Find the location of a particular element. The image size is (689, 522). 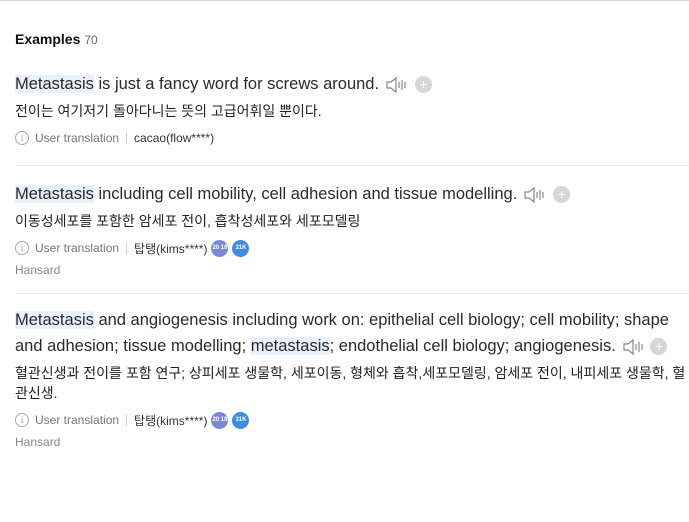

section-title: Examples is located at coordinates (48, 39).